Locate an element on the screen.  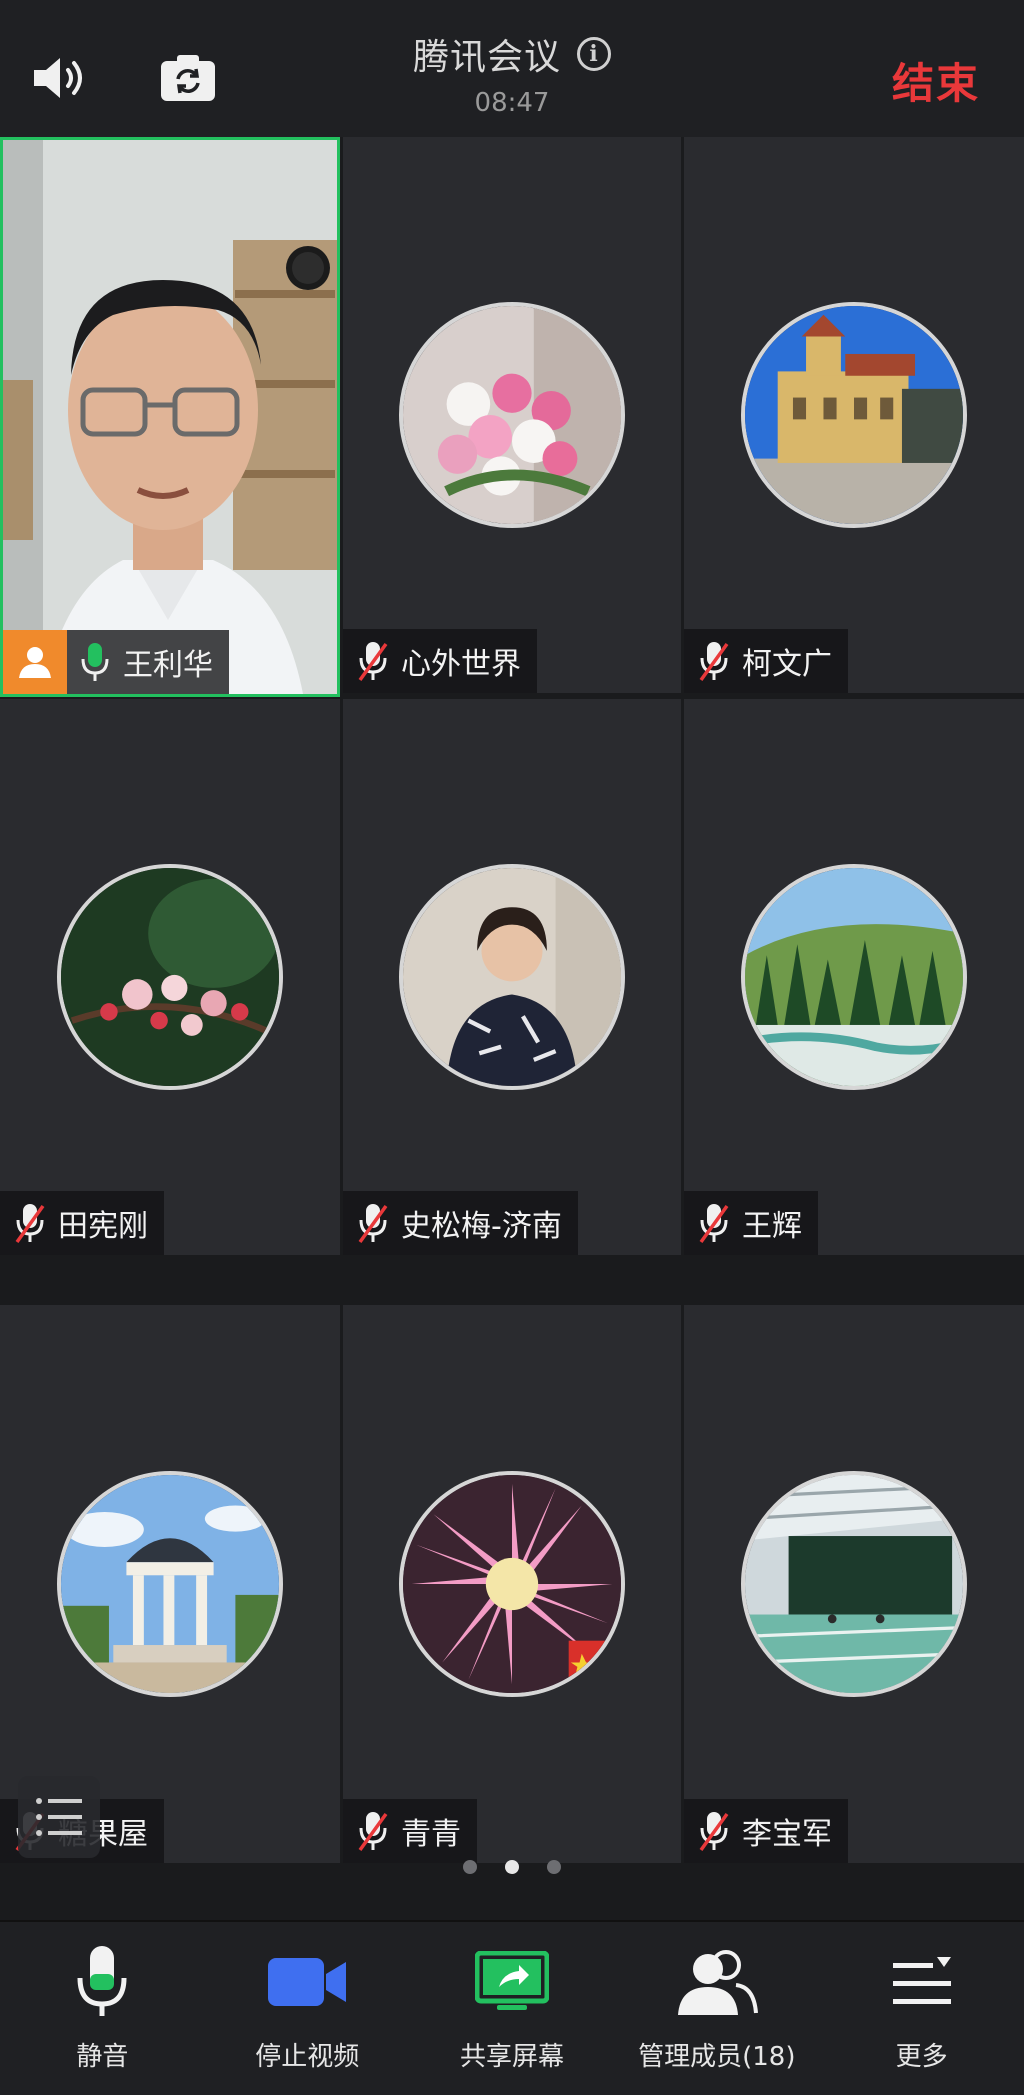
participant-video is located at coordinates (170, 417).